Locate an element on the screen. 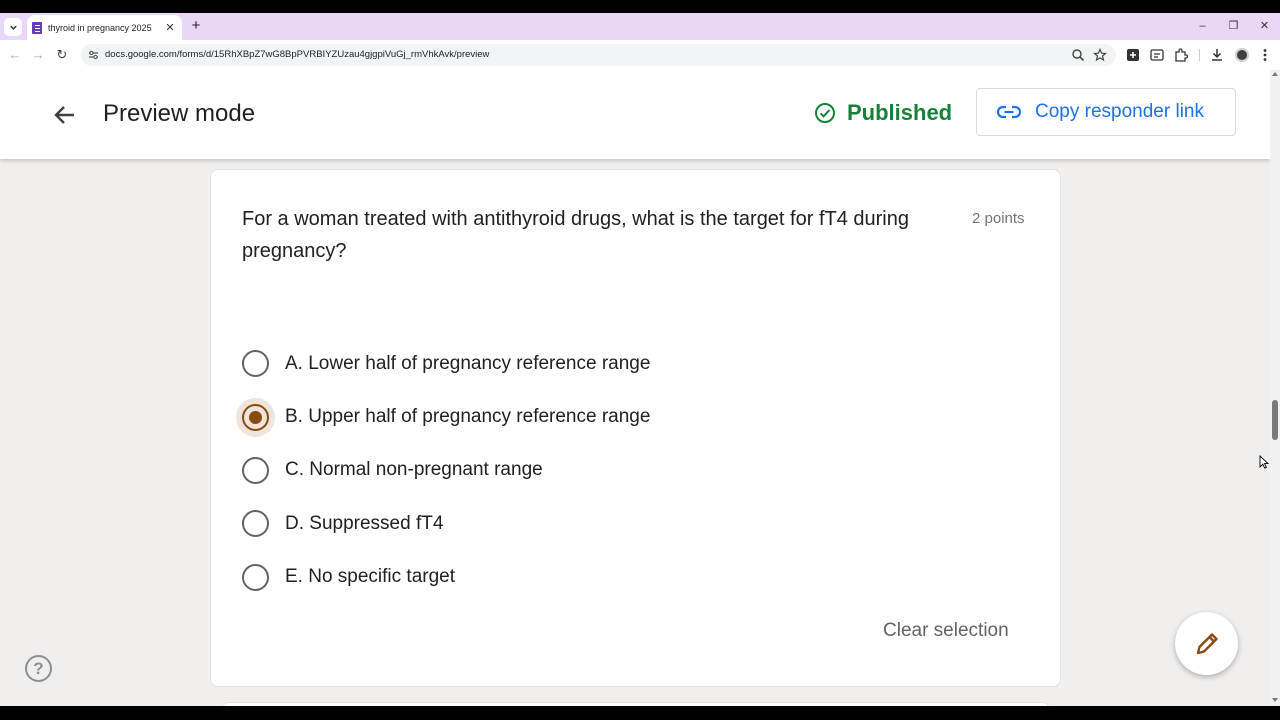 Image resolution: width=1280 pixels, height=720 pixels. tab-close-icon: ✕ is located at coordinates (170, 27).